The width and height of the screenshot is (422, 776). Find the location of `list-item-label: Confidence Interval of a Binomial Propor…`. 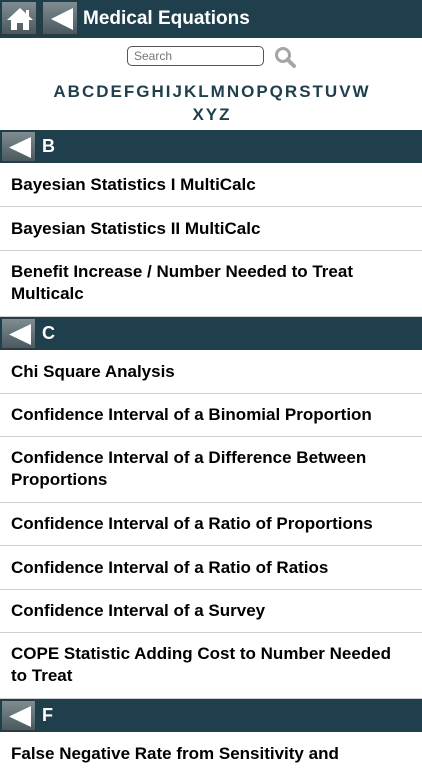

list-item-label: Confidence Interval of a Binomial Propor… is located at coordinates (191, 414).